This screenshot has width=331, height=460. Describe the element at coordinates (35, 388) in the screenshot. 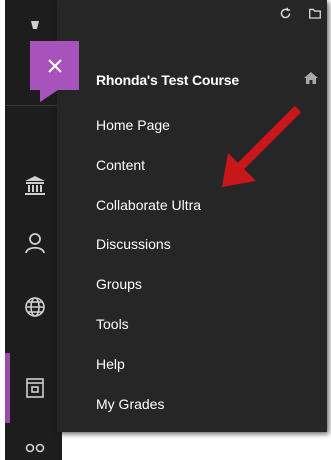

I see `courses-icon` at that location.